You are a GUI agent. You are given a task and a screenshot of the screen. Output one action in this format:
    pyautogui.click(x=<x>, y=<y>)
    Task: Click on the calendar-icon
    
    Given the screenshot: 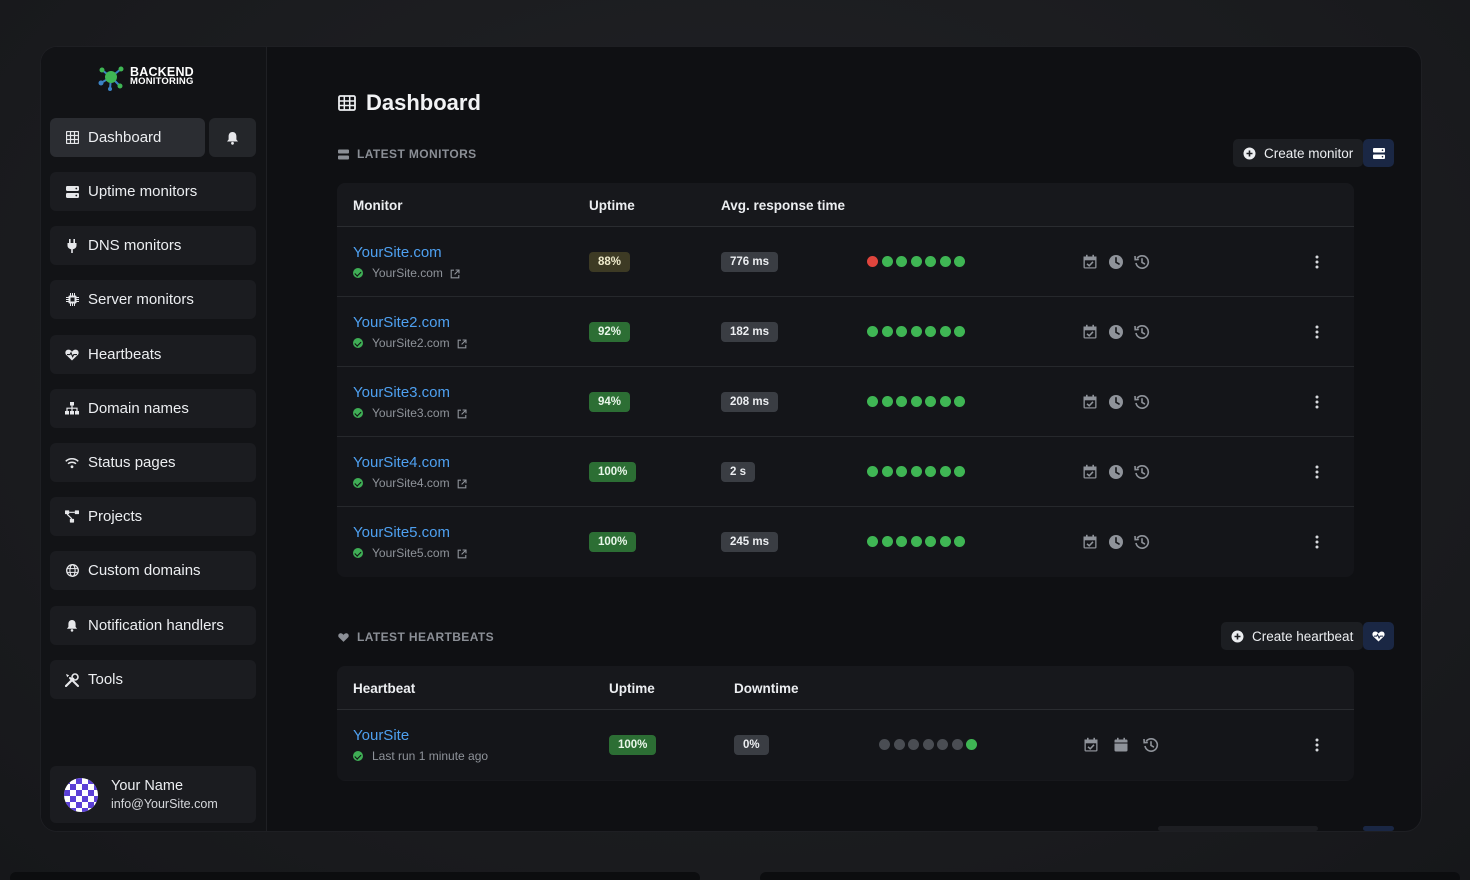 What is the action you would take?
    pyautogui.click(x=1121, y=745)
    